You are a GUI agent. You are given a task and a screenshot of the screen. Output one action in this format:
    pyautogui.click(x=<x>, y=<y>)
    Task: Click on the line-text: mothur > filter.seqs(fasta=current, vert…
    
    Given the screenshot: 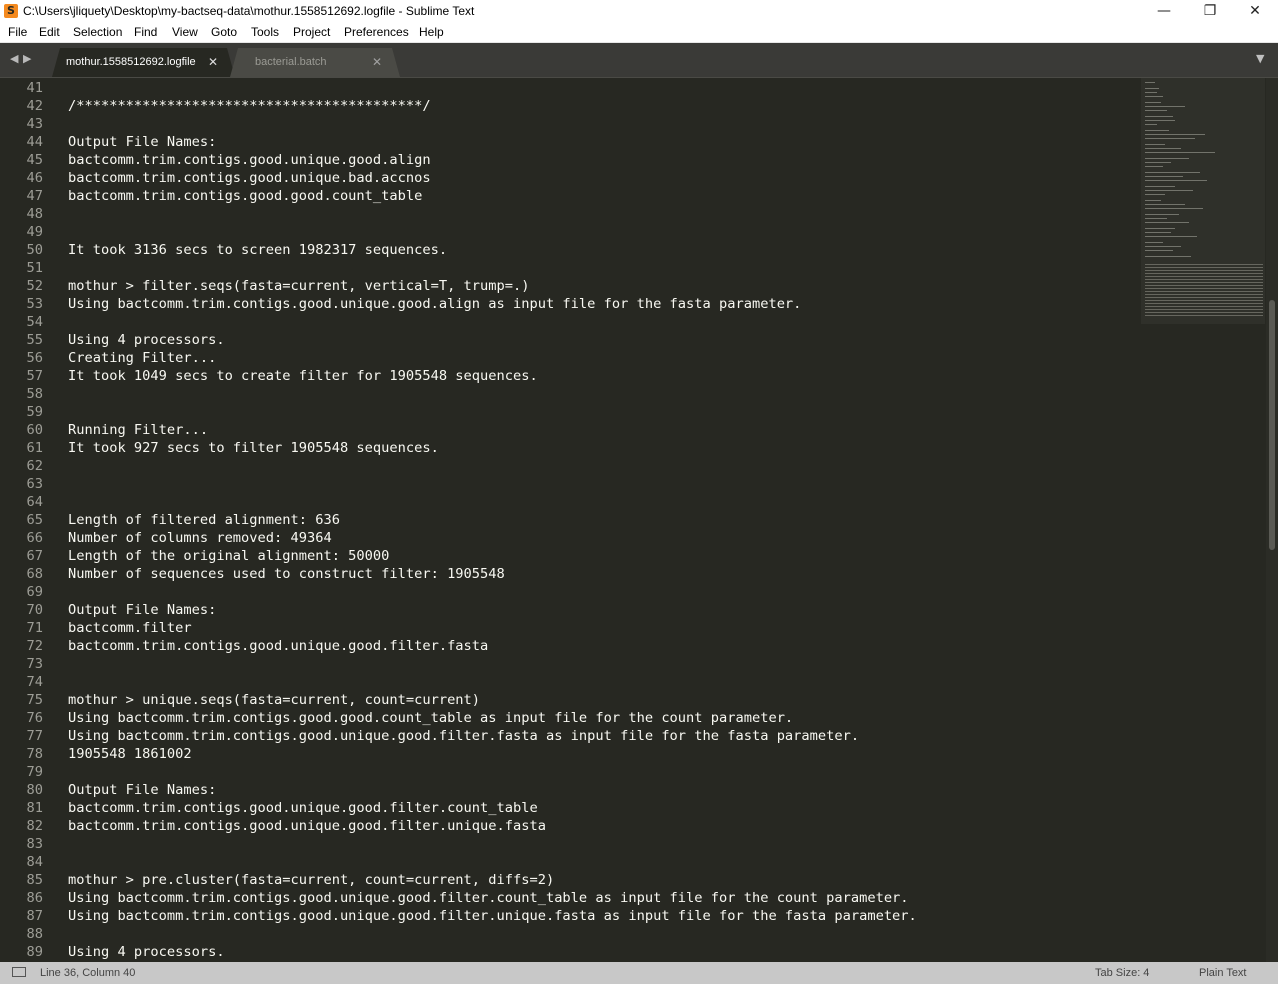 What is the action you would take?
    pyautogui.click(x=298, y=286)
    